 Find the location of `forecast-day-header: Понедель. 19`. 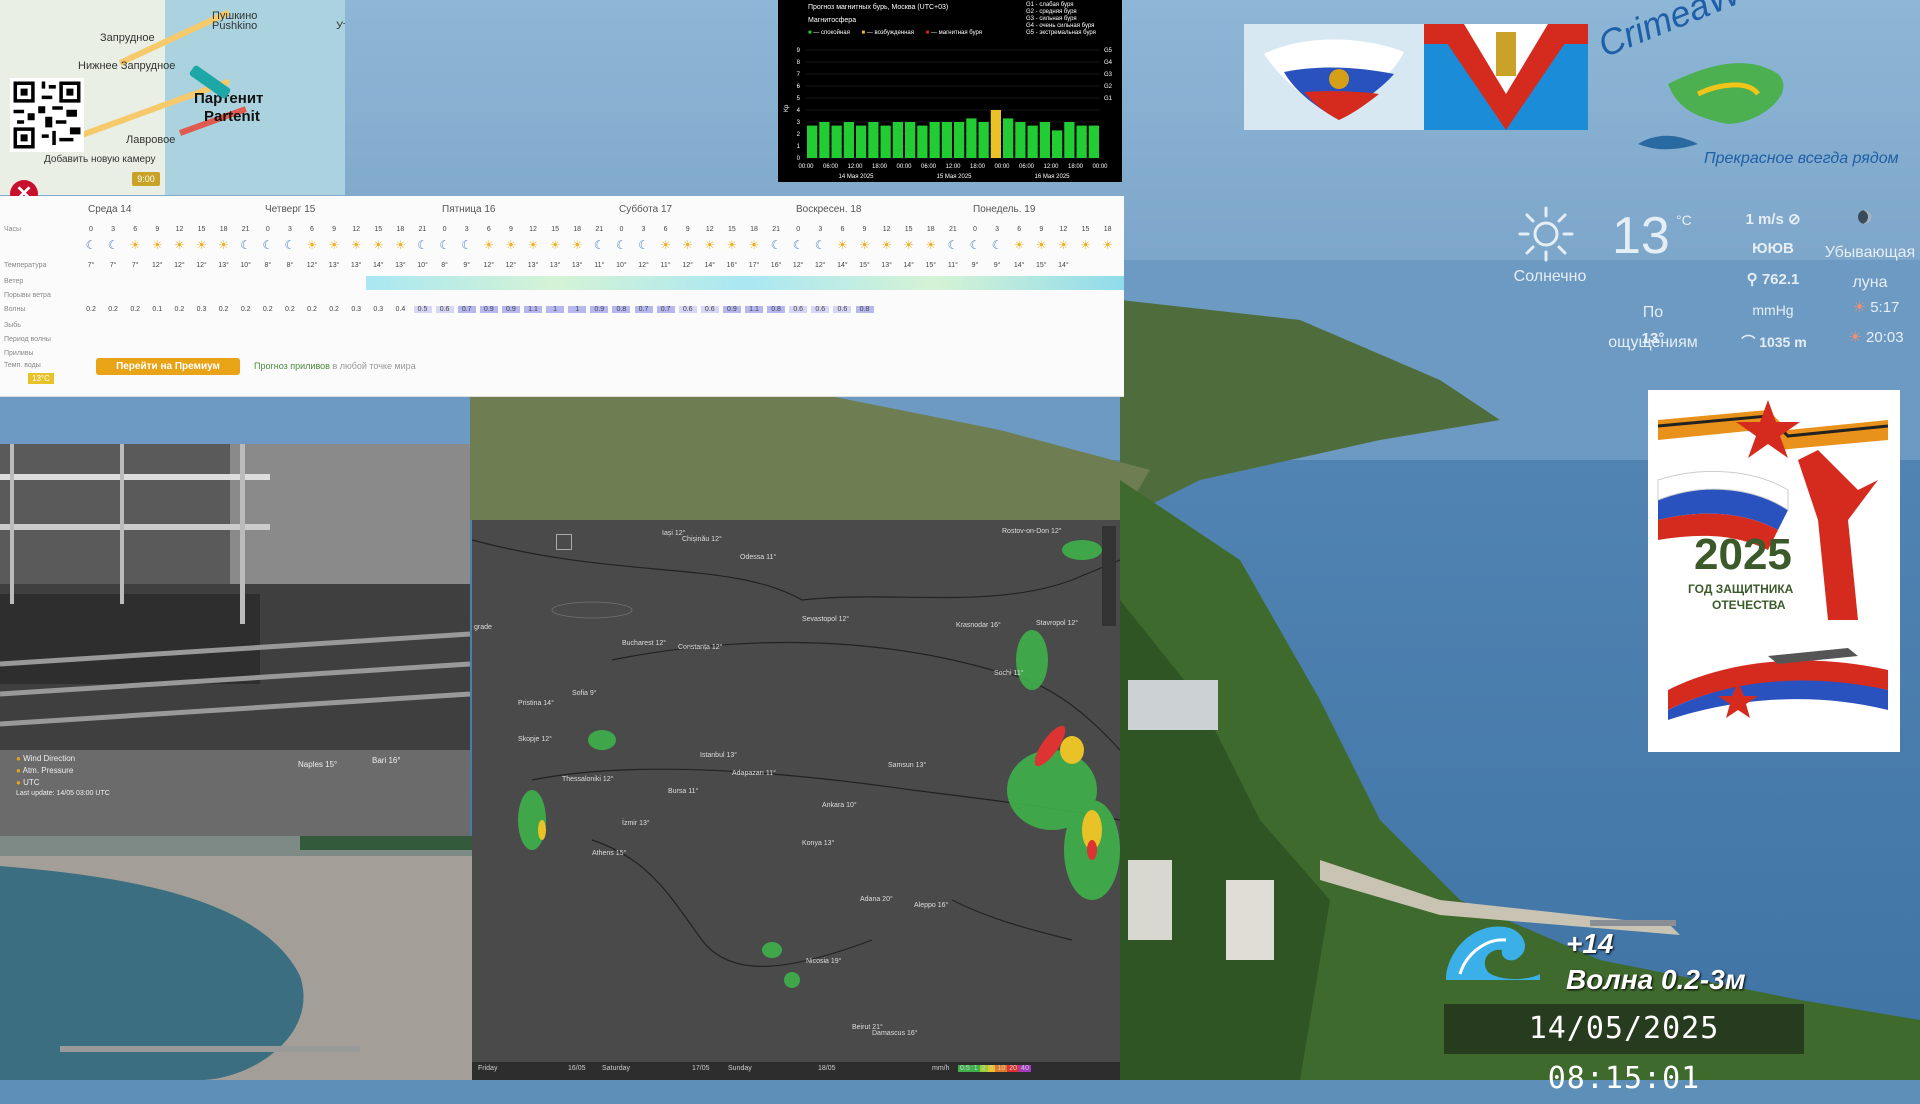

forecast-day-header: Понедель. 19 is located at coordinates (1004, 209).